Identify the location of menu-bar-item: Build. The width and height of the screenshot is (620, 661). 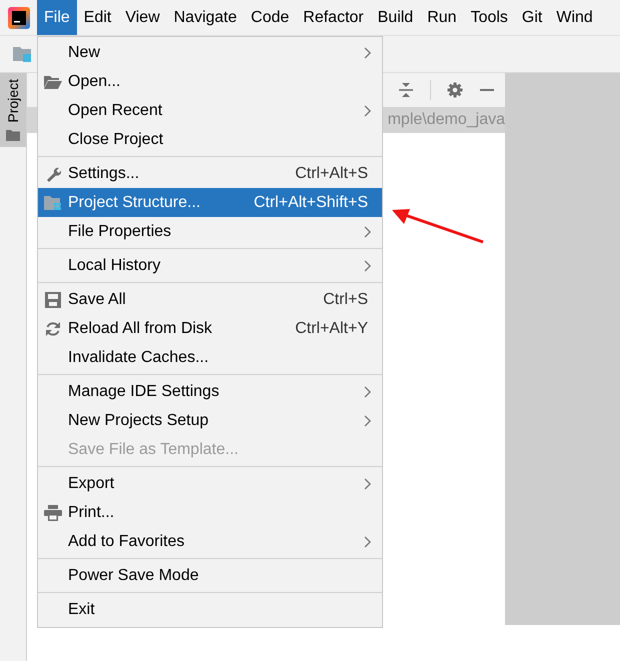
(395, 17).